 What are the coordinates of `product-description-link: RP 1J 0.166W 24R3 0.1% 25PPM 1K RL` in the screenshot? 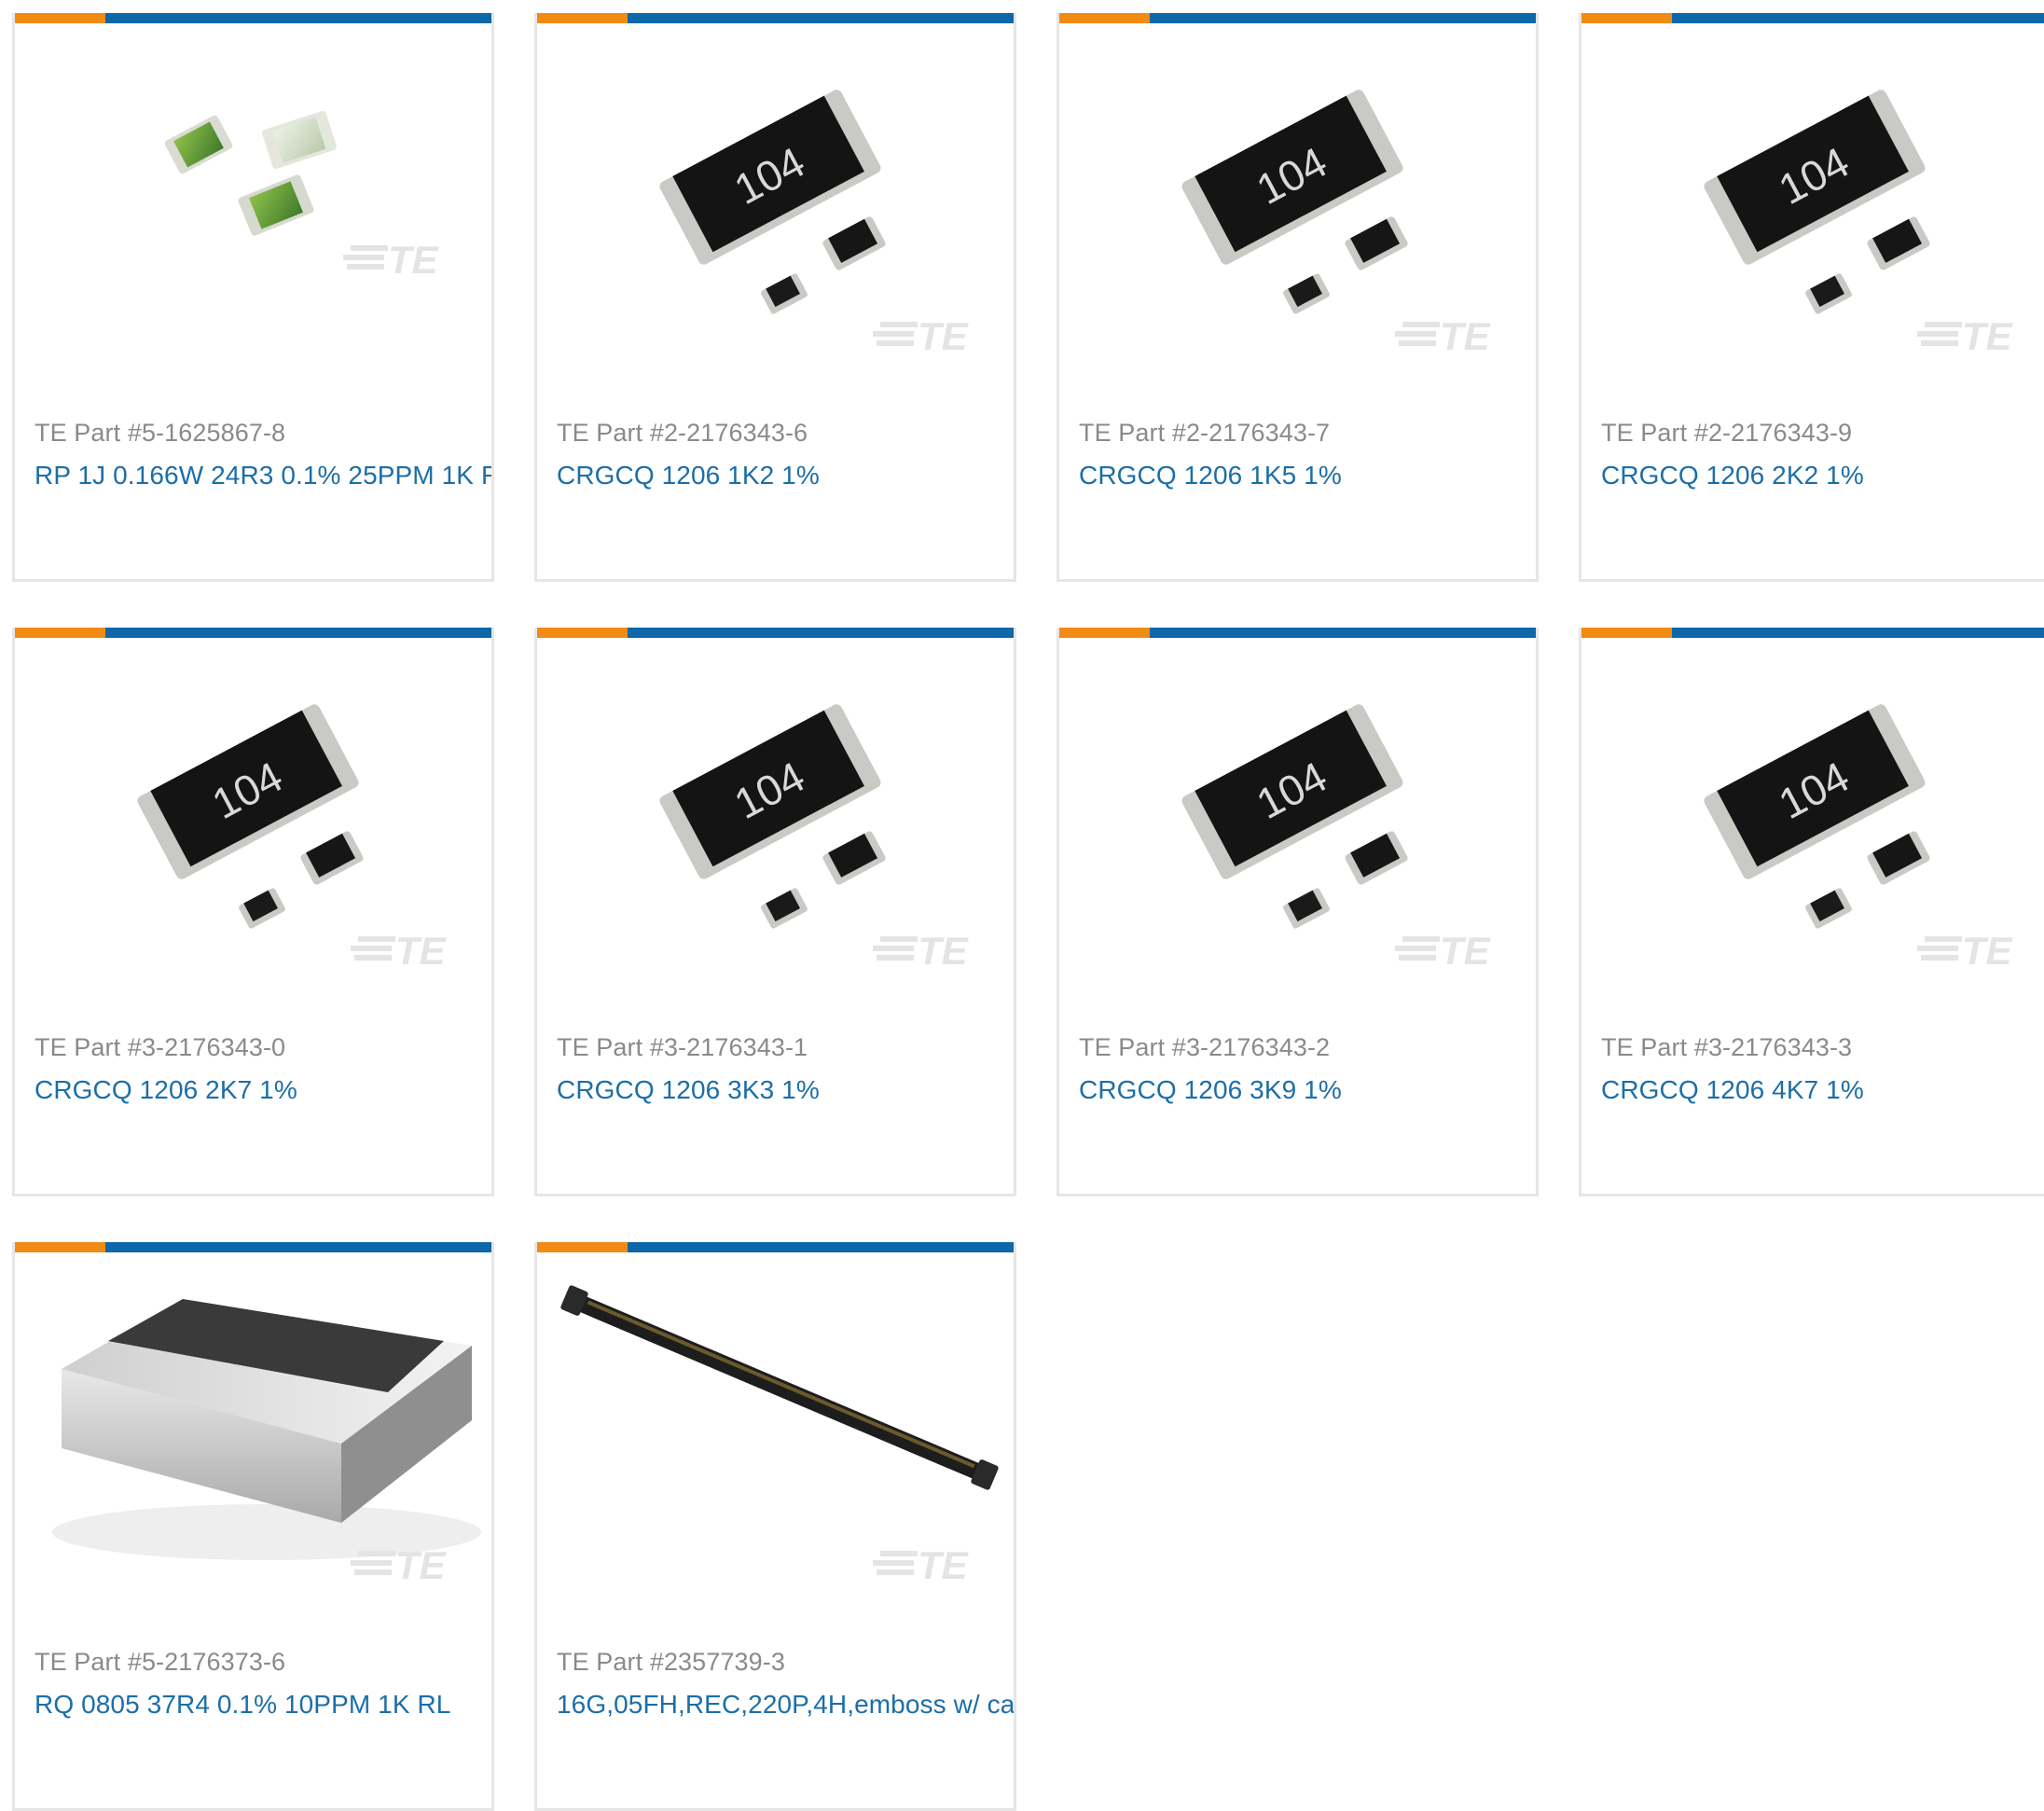 It's located at (263, 476).